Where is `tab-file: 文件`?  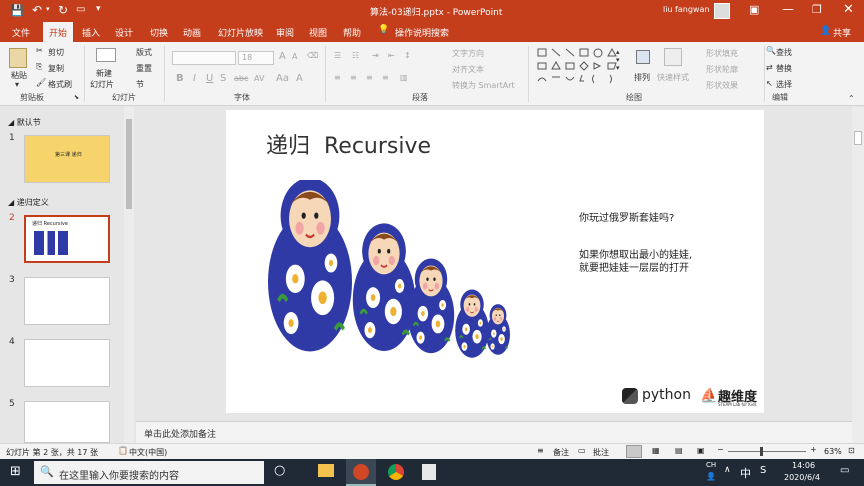 tab-file: 文件 is located at coordinates (21, 32).